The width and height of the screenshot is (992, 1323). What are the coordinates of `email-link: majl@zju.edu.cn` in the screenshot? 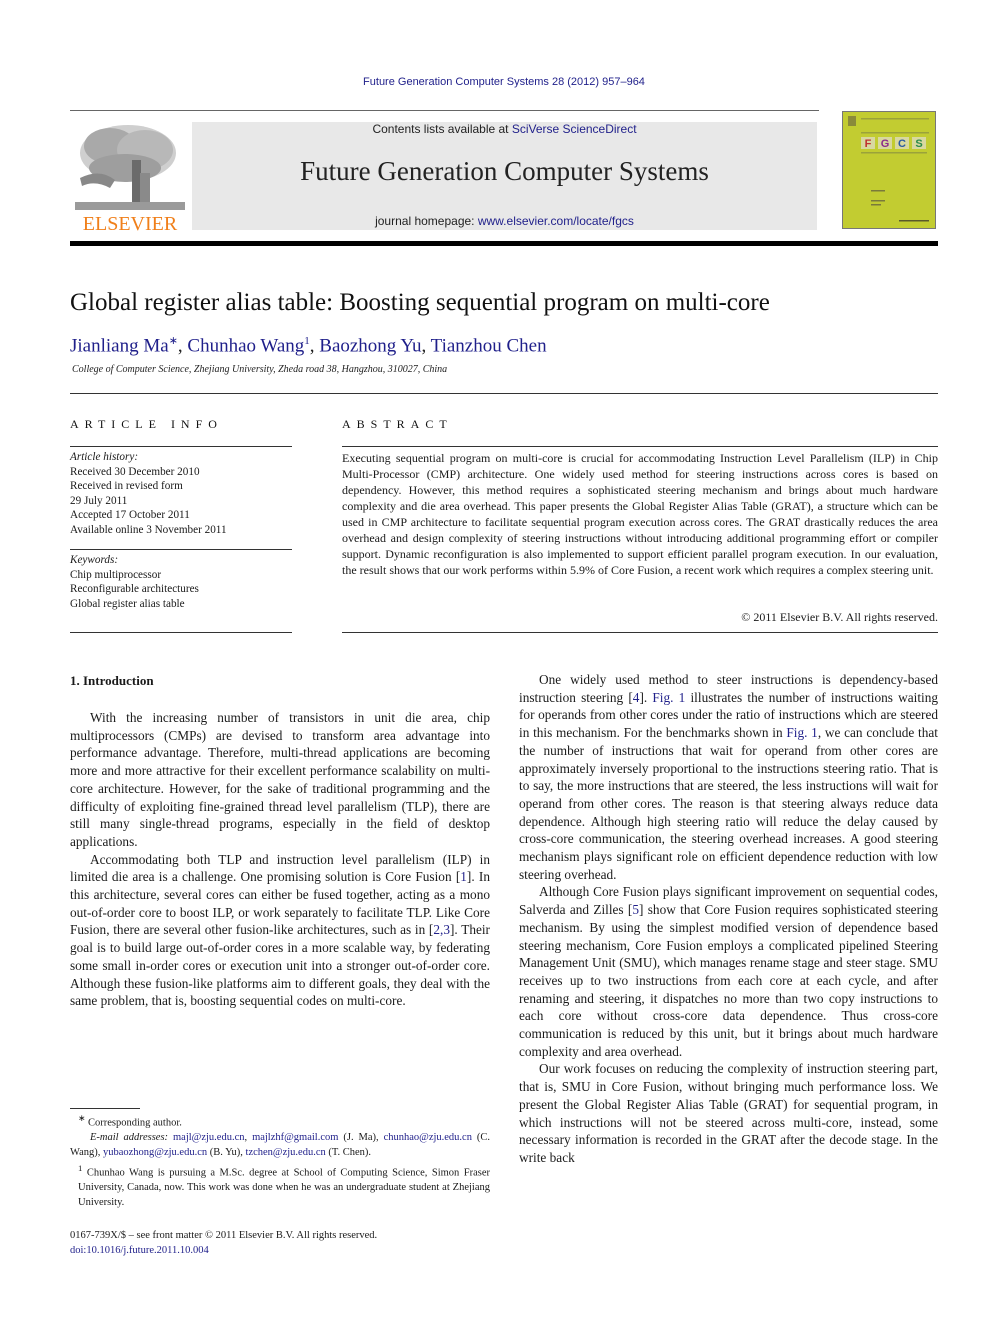 It's located at (208, 1137).